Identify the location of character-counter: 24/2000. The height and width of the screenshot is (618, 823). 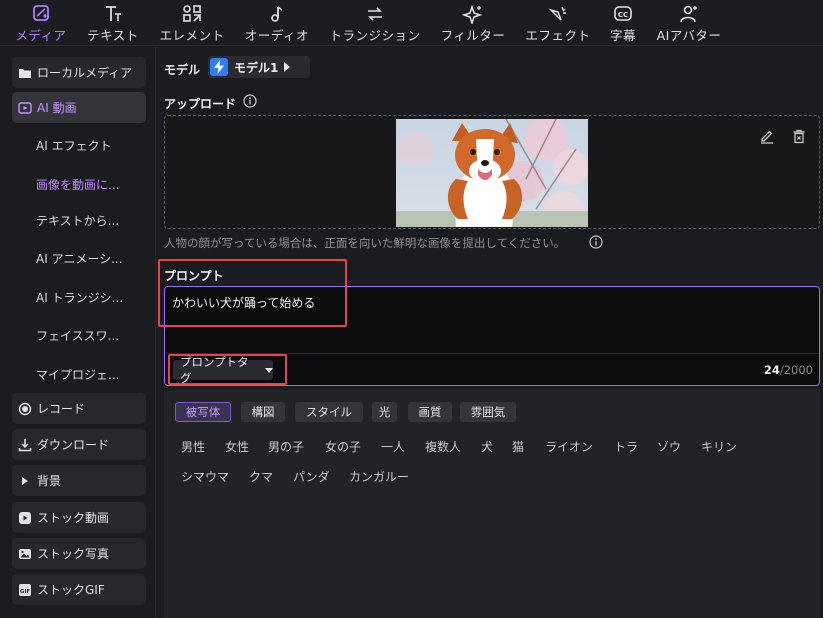
(788, 370).